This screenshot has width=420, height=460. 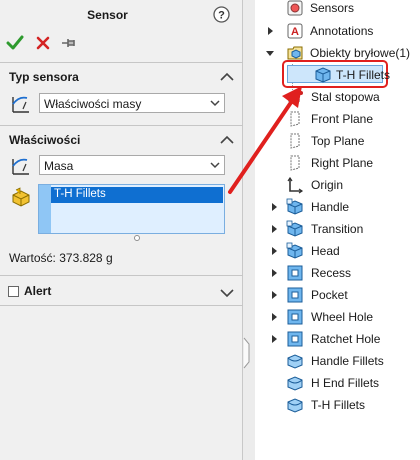 I want to click on property-icon, so click(x=20, y=166).